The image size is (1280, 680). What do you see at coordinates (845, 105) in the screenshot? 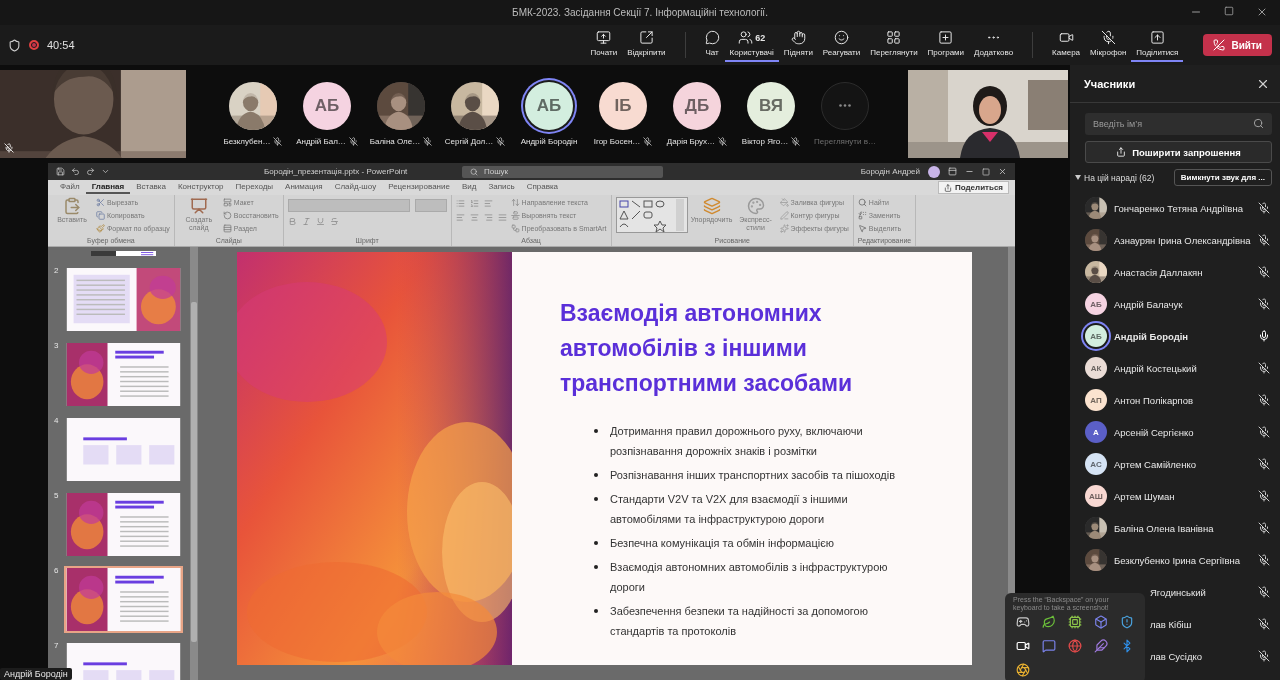
I see `more-icon` at bounding box center [845, 105].